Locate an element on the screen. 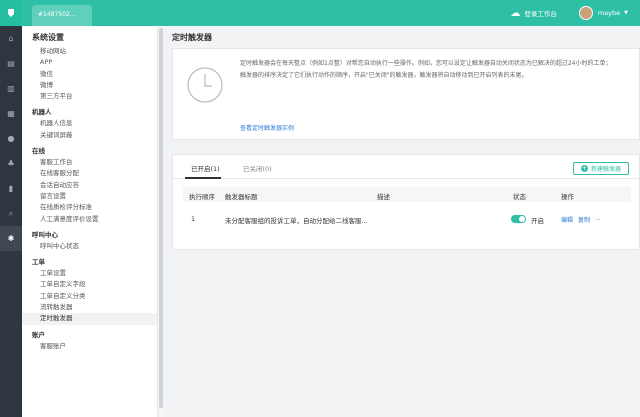 The image size is (640, 417). table-header: 执行顺序 触发器标题 描述 状态 操作 is located at coordinates (407, 194).